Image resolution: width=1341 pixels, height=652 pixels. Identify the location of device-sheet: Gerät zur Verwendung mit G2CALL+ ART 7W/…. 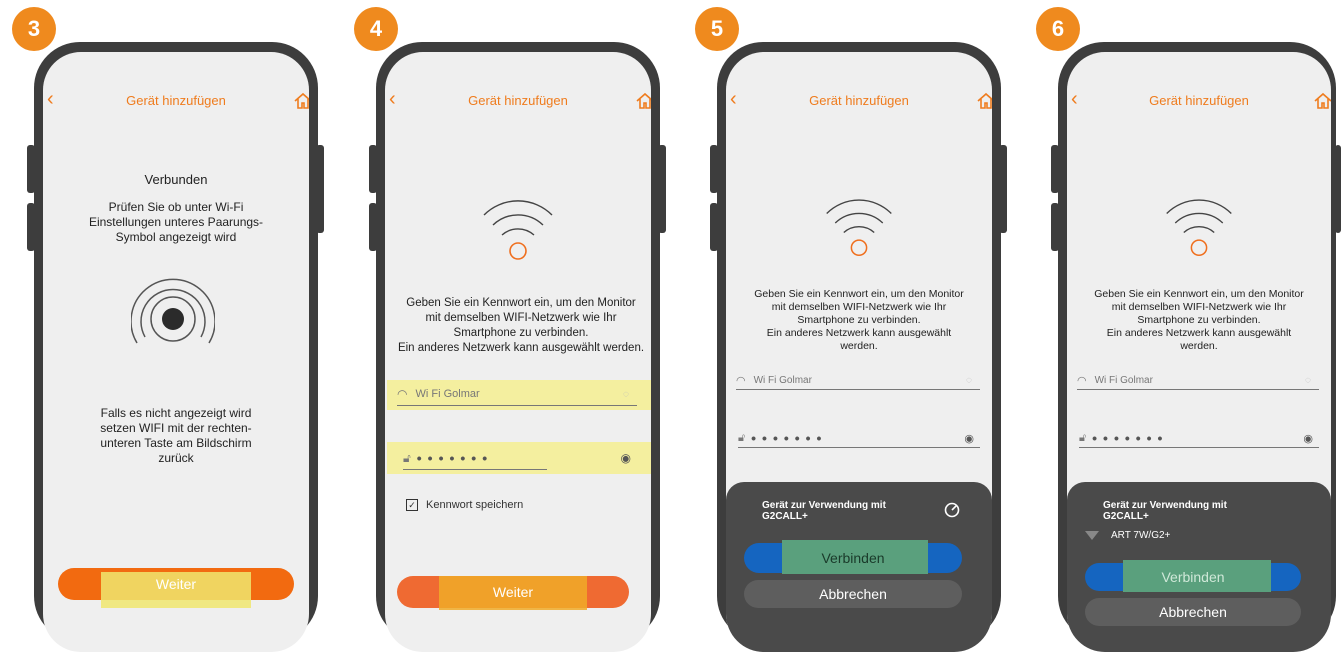
(1199, 567).